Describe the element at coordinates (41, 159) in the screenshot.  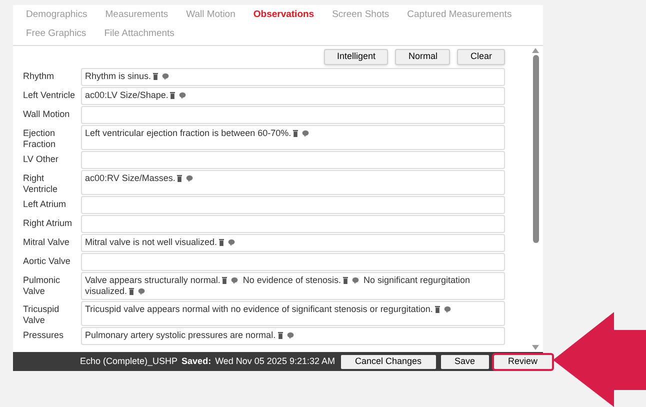
I see `field-label: LV Other` at that location.